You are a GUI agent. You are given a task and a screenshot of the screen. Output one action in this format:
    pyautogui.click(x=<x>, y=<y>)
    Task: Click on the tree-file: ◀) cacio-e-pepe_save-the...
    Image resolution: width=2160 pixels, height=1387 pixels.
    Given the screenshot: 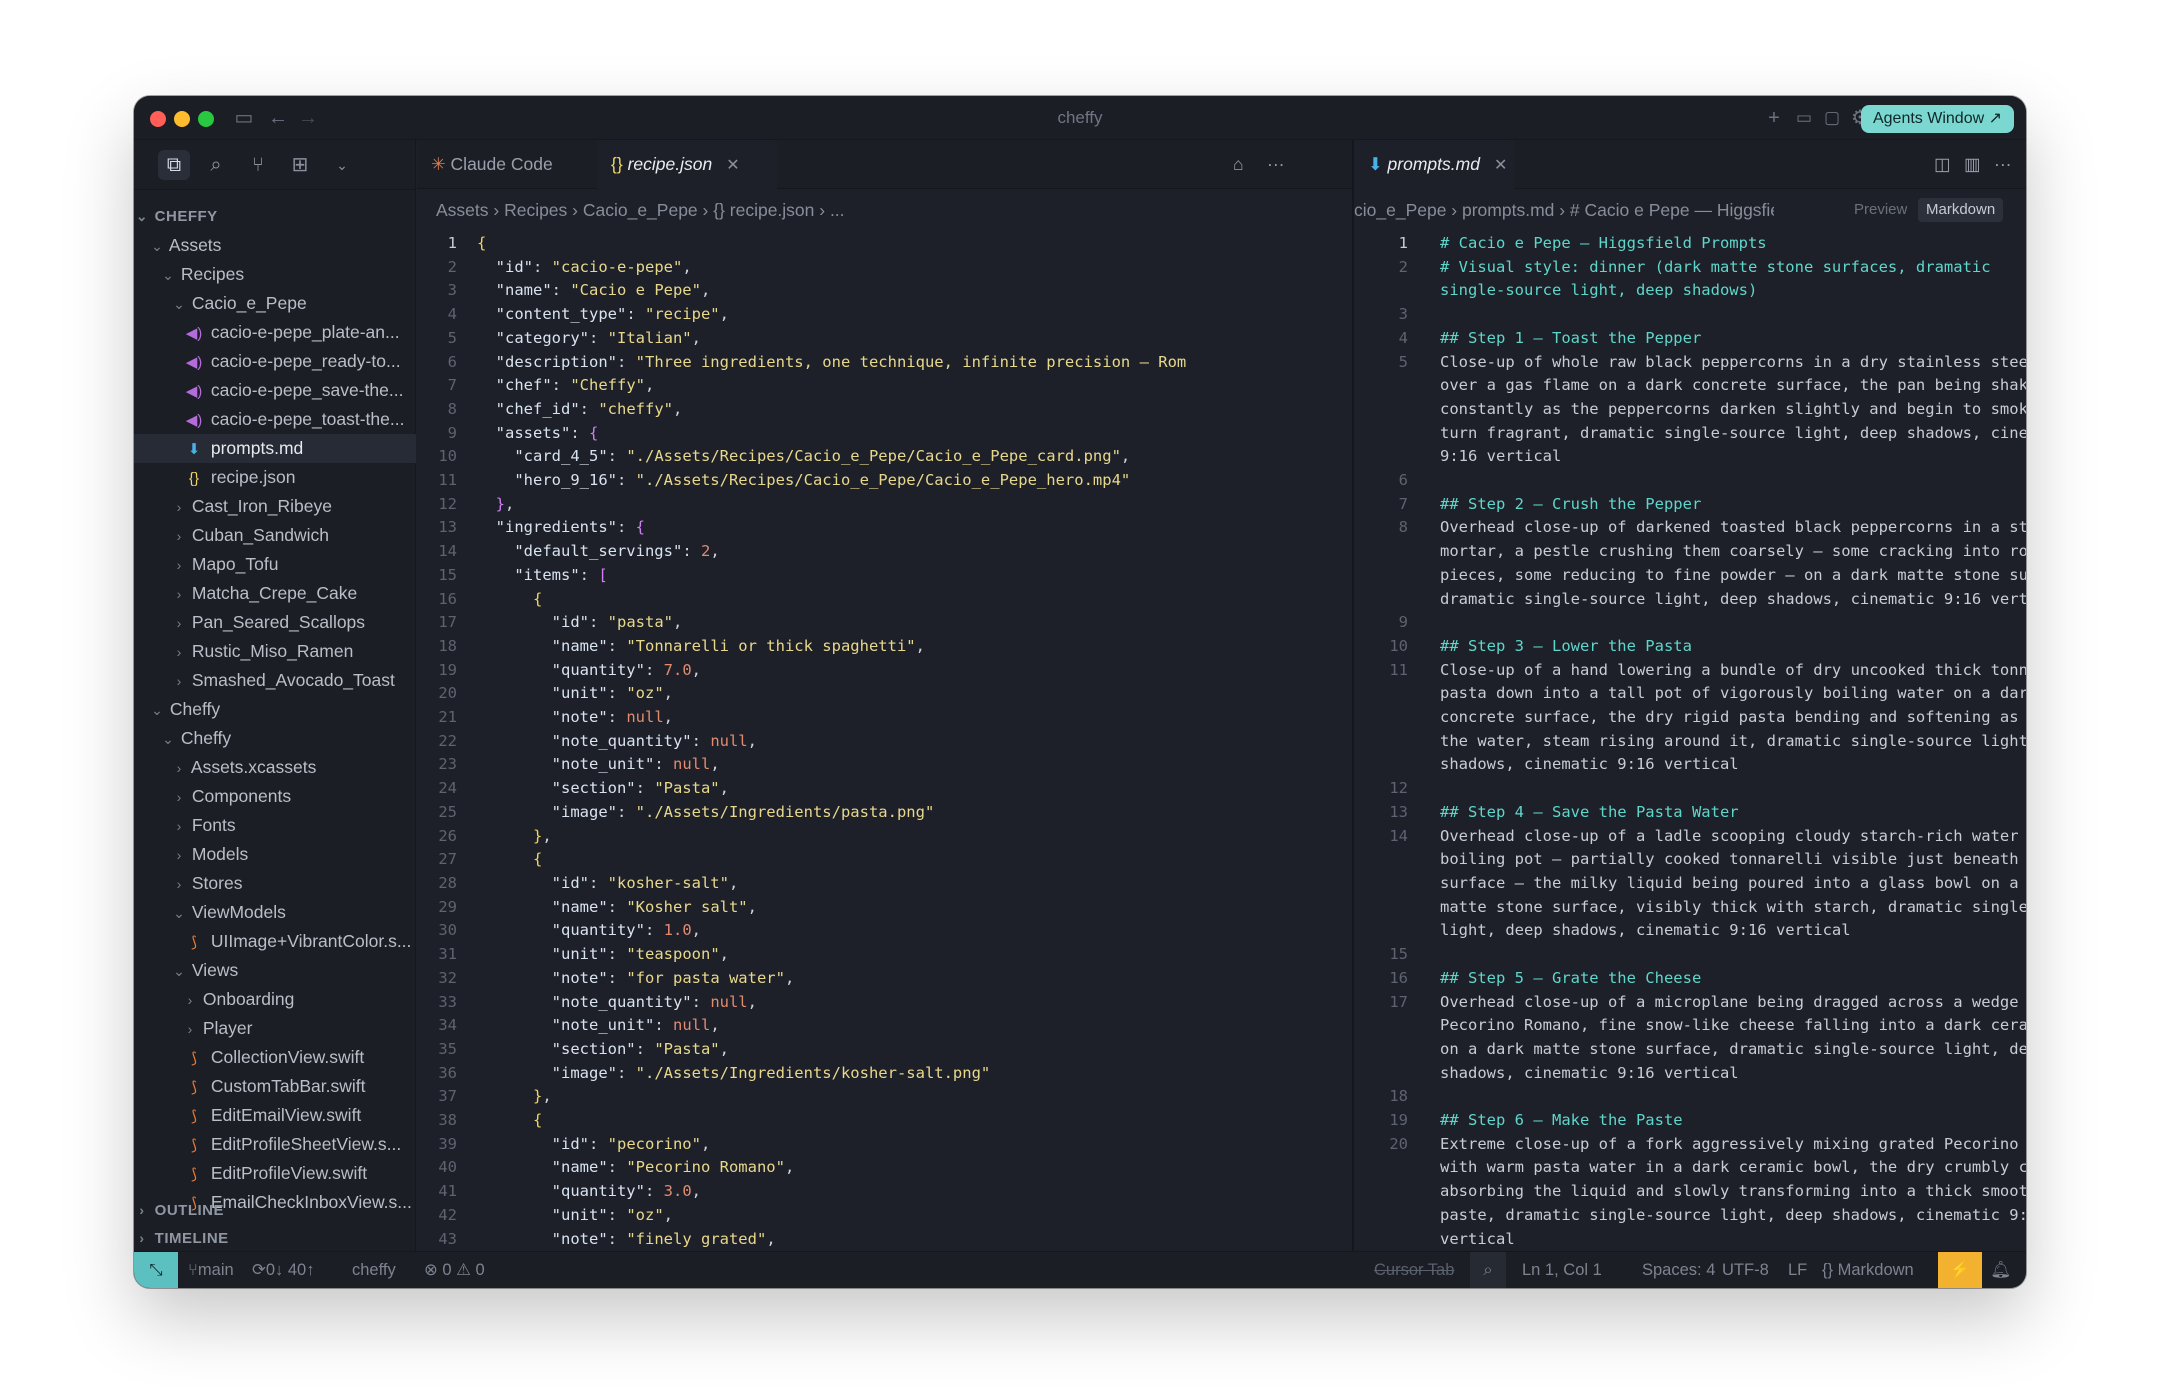 What is the action you would take?
    pyautogui.click(x=275, y=390)
    